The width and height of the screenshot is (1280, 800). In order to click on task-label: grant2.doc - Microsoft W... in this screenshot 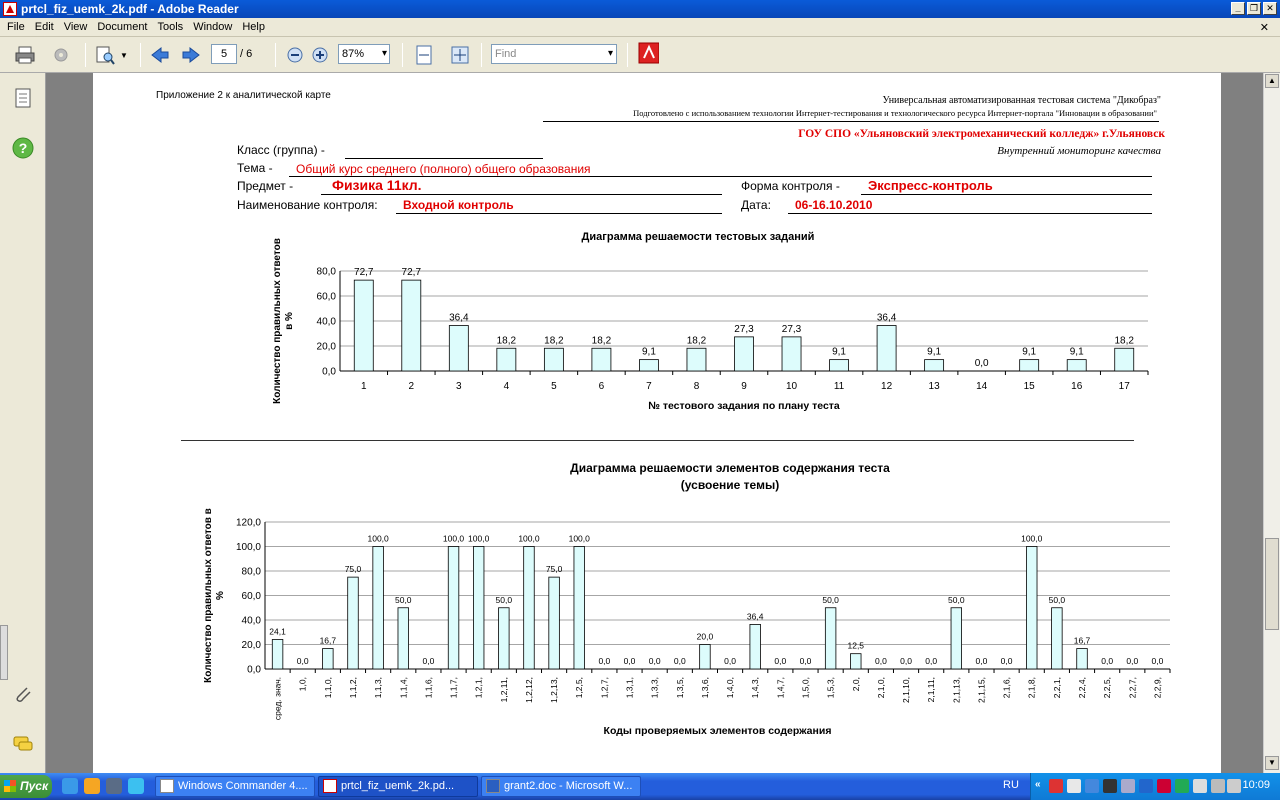, I will do `click(568, 786)`.